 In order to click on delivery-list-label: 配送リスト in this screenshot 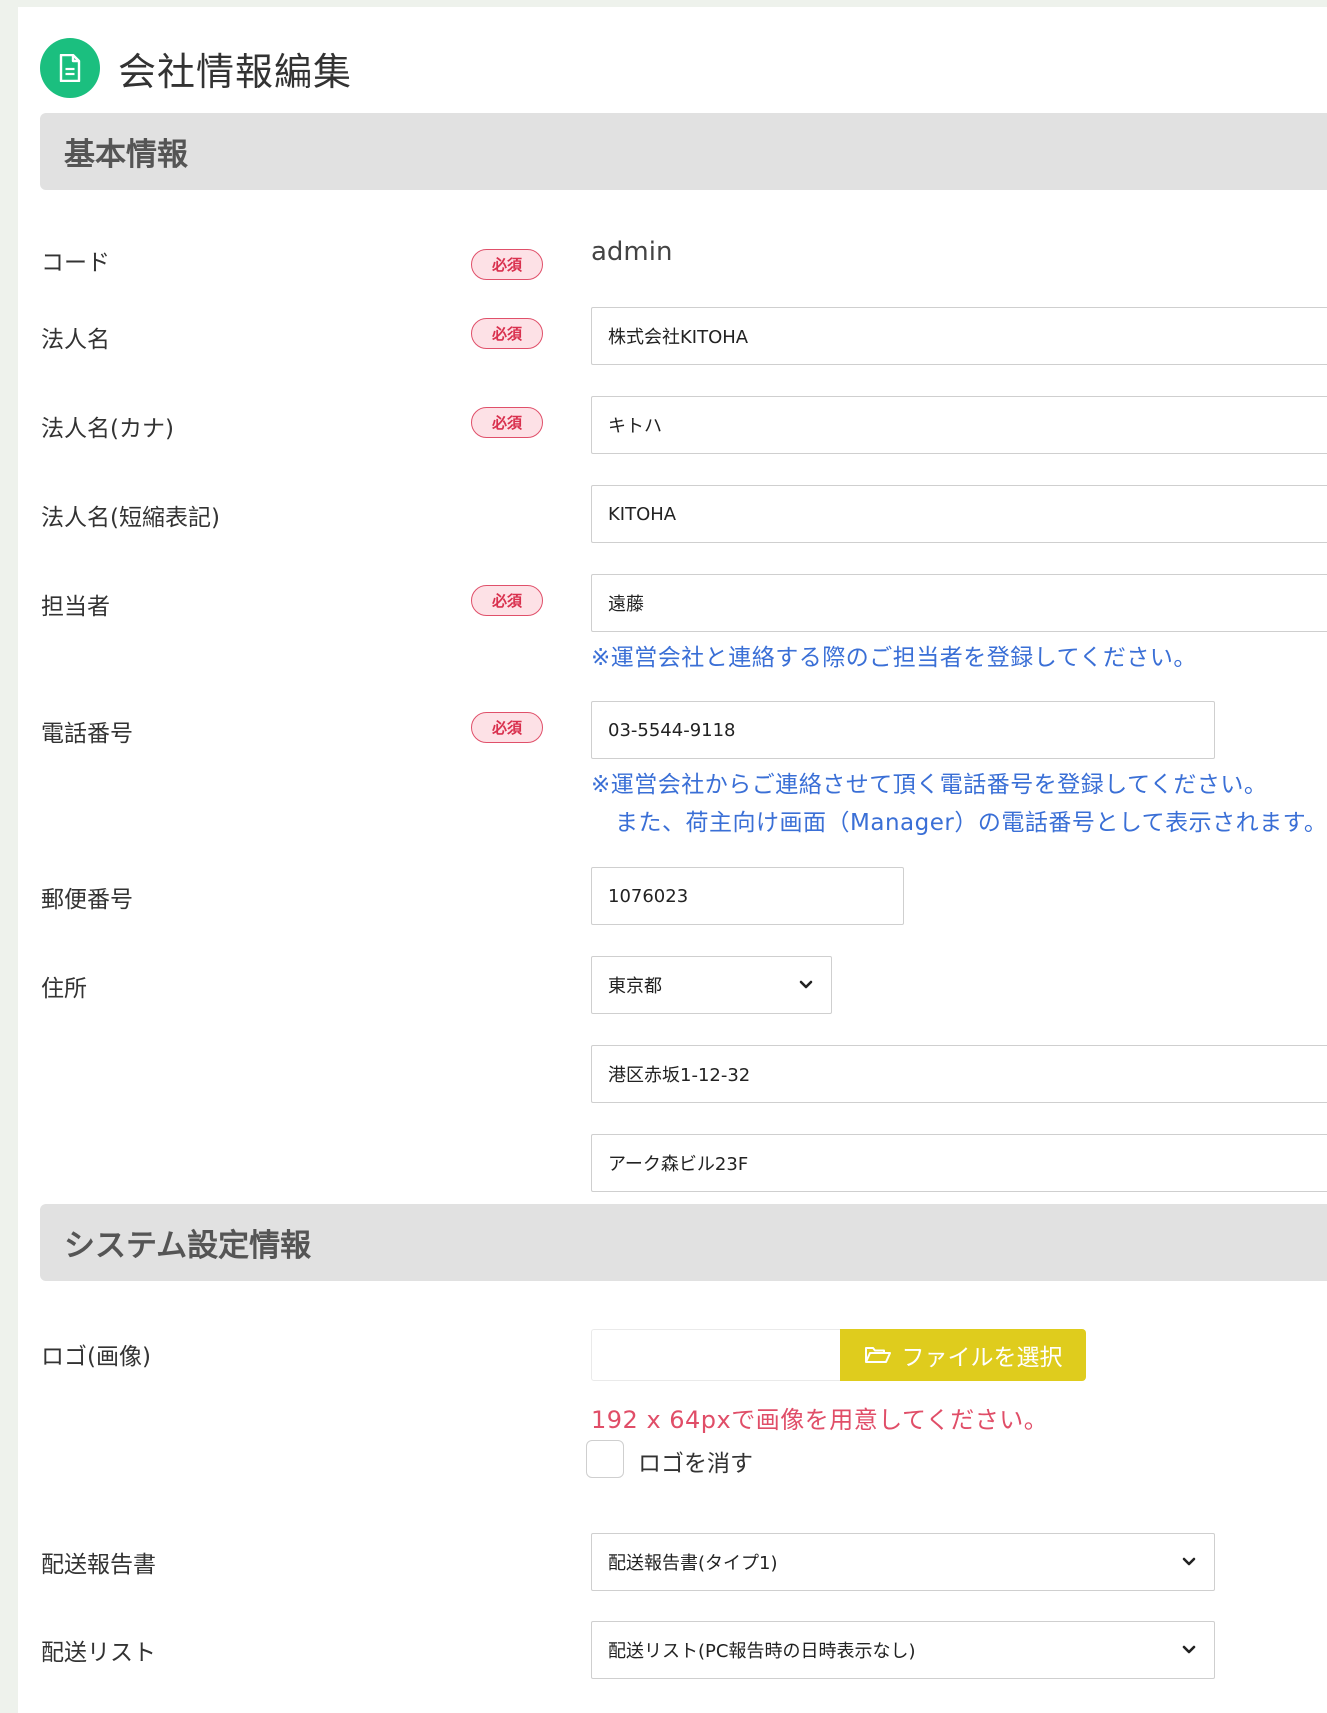, I will do `click(98, 1653)`.